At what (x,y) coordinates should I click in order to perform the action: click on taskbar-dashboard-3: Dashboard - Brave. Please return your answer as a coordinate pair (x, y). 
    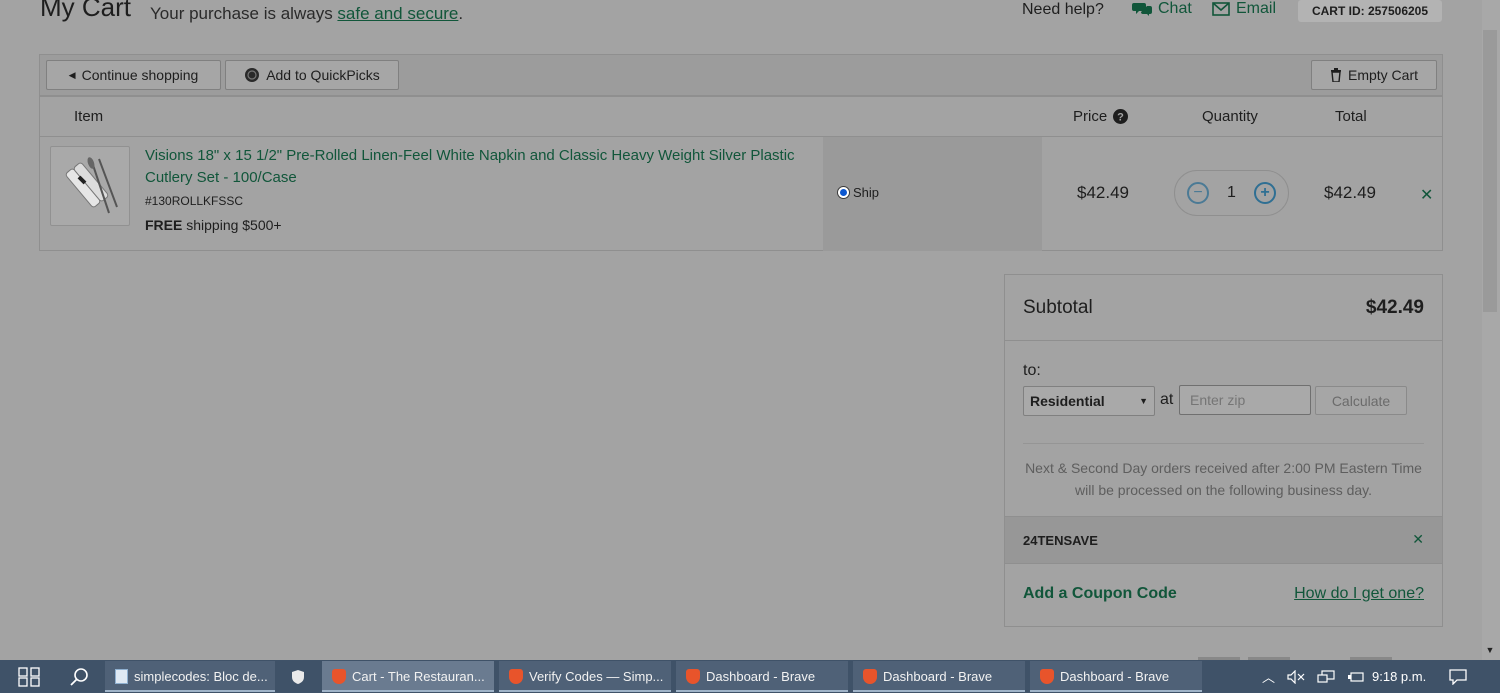
    Looking at the image, I should click on (1116, 676).